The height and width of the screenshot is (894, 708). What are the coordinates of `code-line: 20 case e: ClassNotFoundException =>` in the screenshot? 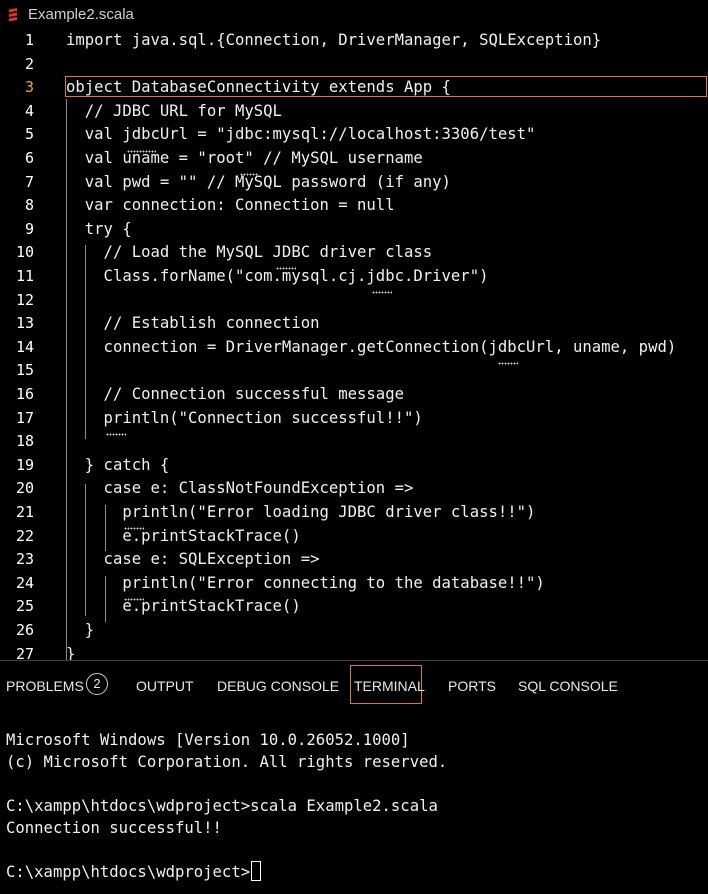 It's located at (354, 488).